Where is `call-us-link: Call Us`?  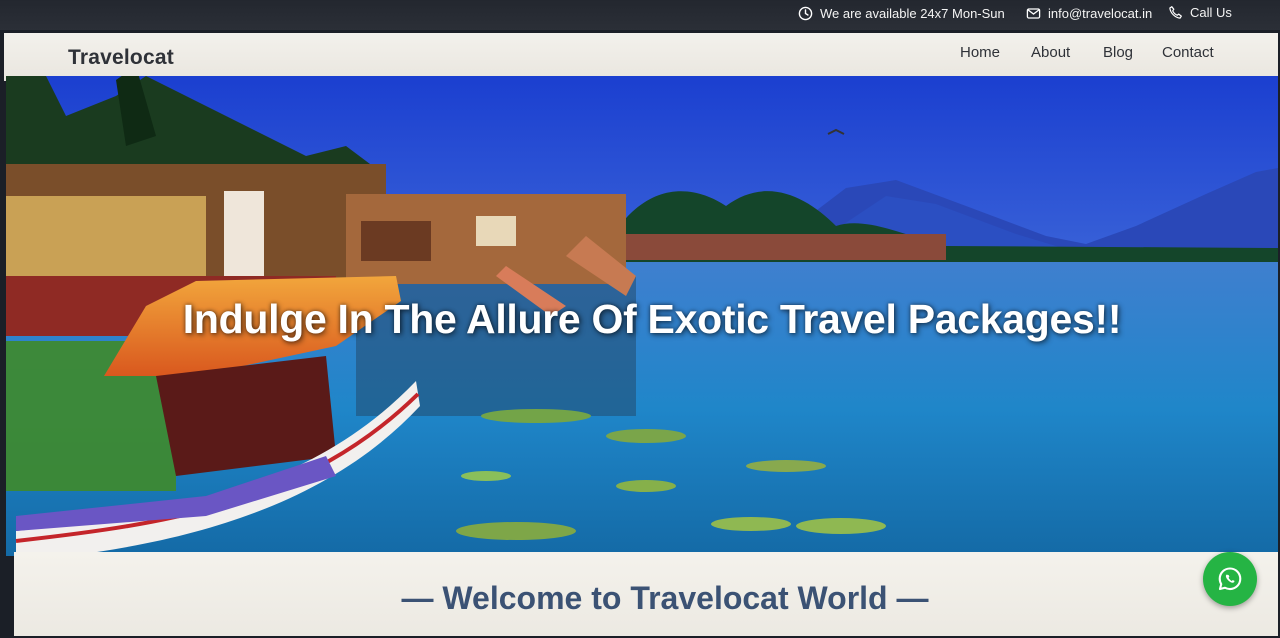 call-us-link: Call Us is located at coordinates (1200, 12).